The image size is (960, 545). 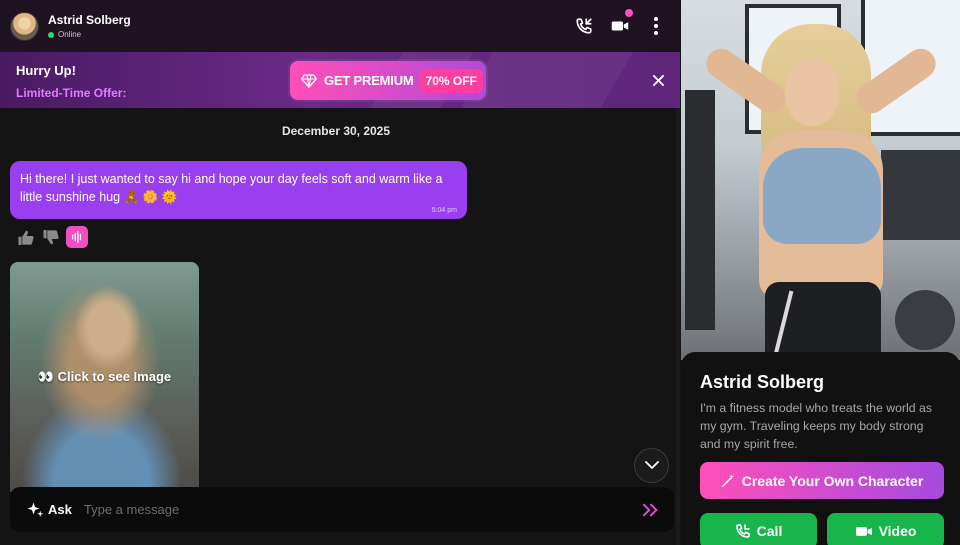 I want to click on header-status: Online, so click(x=89, y=34).